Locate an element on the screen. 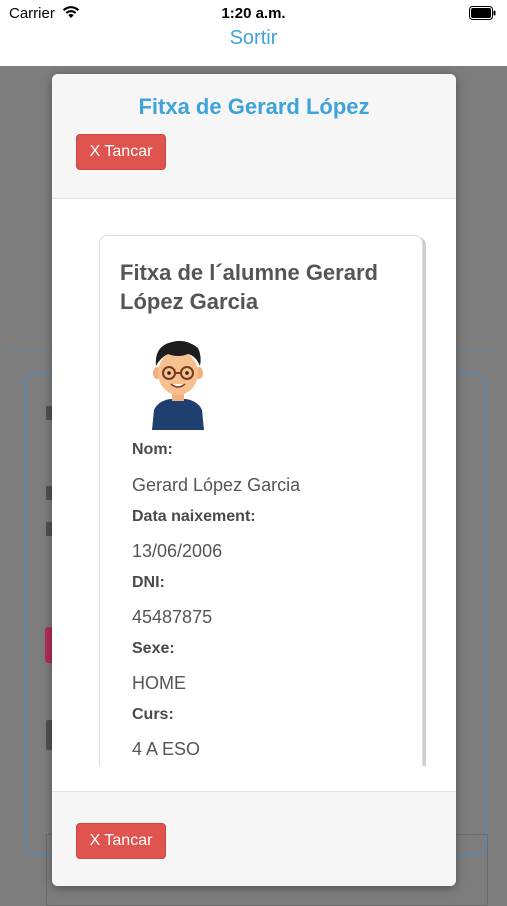 Image resolution: width=507 pixels, height=906 pixels. modal-title: Fitxa de Gerard López is located at coordinates (254, 106).